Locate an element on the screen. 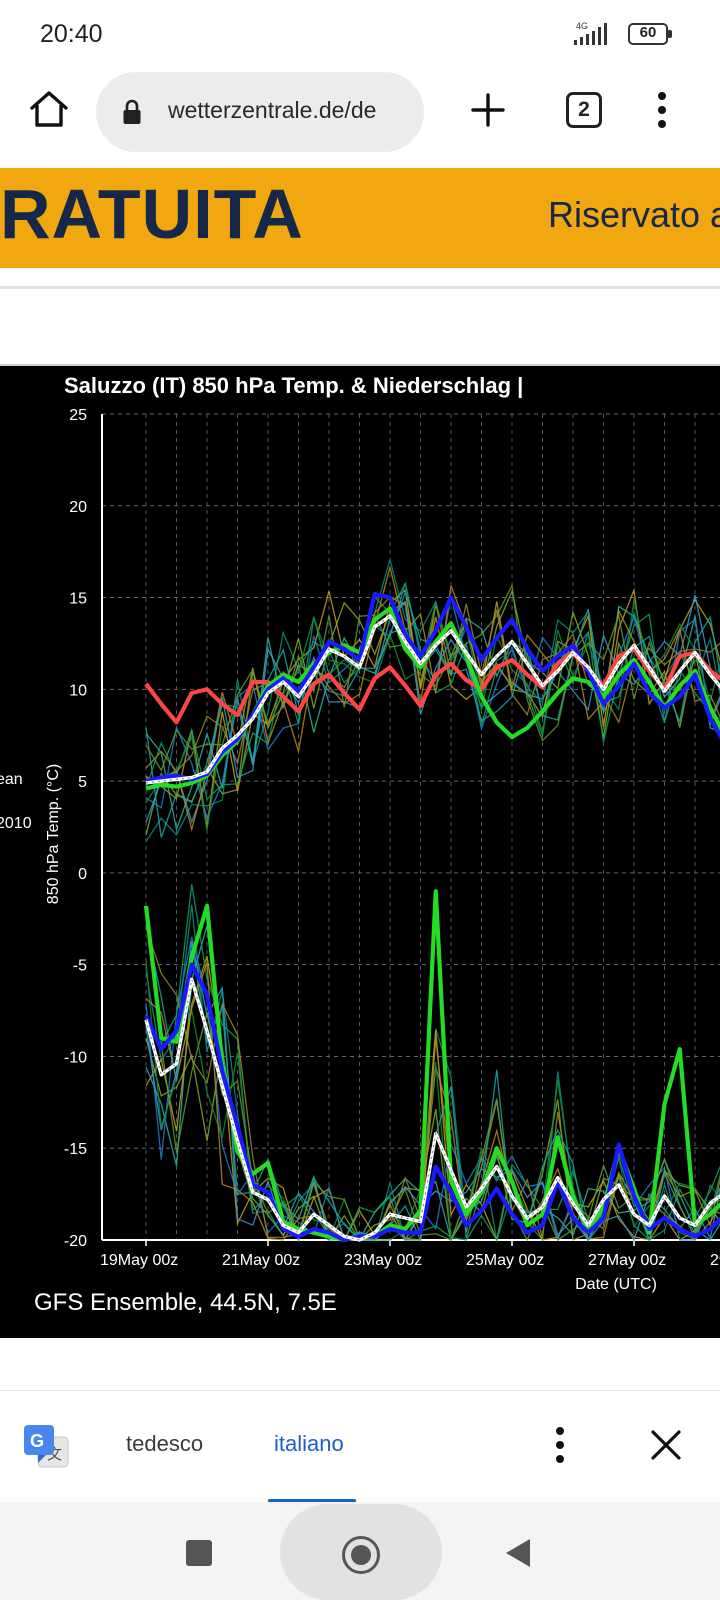  y-tick-label: -20 is located at coordinates (75, 1241).